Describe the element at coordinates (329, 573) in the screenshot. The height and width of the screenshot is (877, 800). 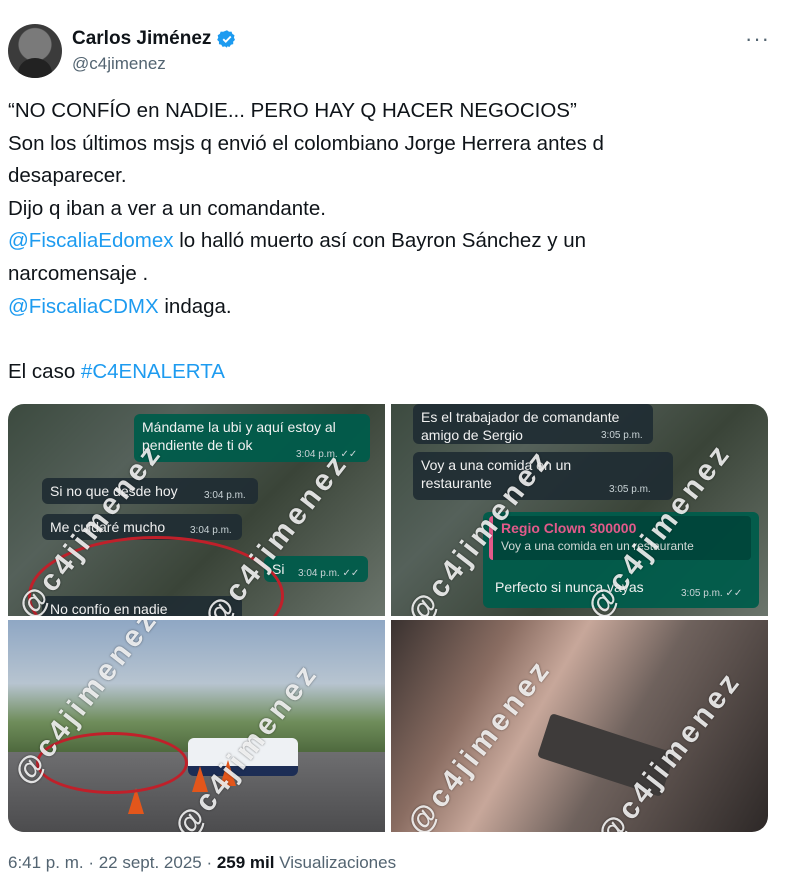
I see `chat-time: 3:04 p.m. ✓✓` at that location.